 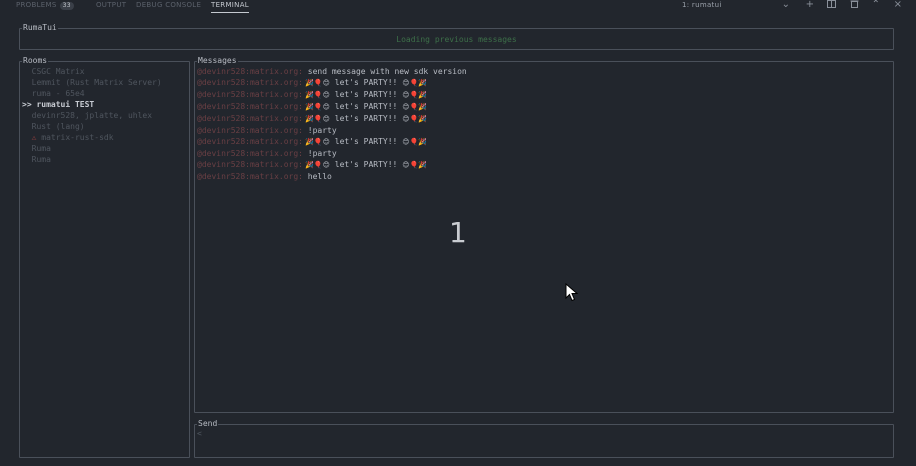 I want to click on tab-problems: PROBLEMS 33, so click(x=45, y=6).